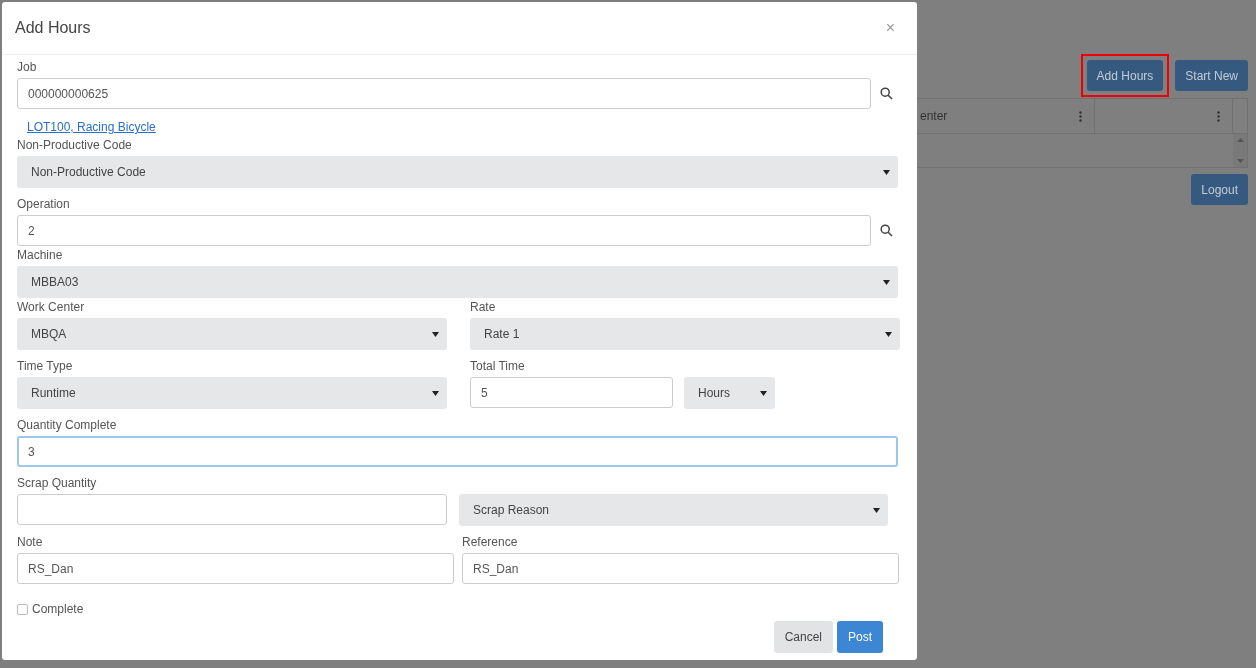 Image resolution: width=1256 pixels, height=668 pixels. What do you see at coordinates (1240, 150) in the screenshot?
I see `scrollbar` at bounding box center [1240, 150].